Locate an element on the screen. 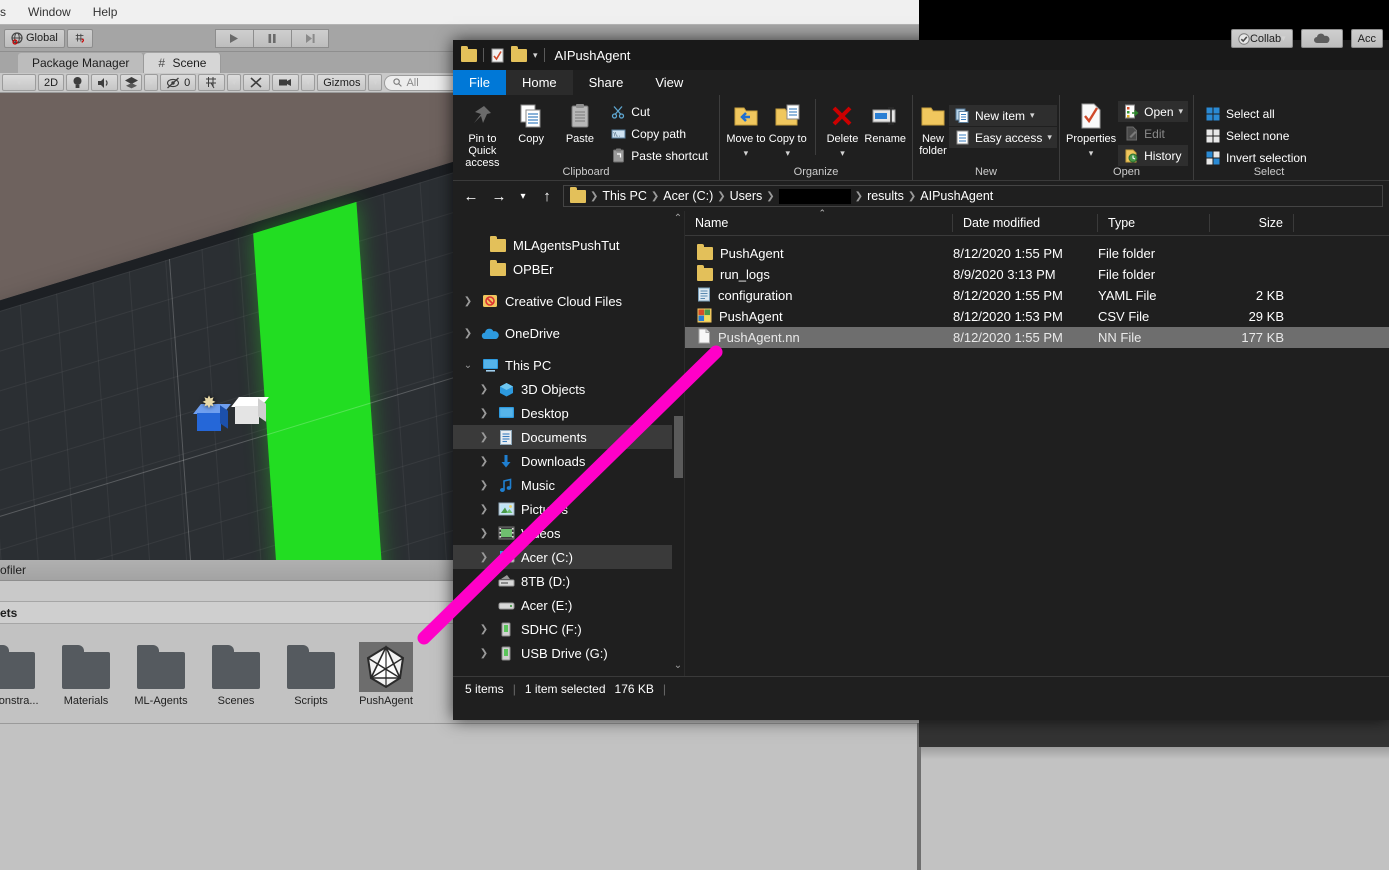  history-button: History is located at coordinates (1153, 155).